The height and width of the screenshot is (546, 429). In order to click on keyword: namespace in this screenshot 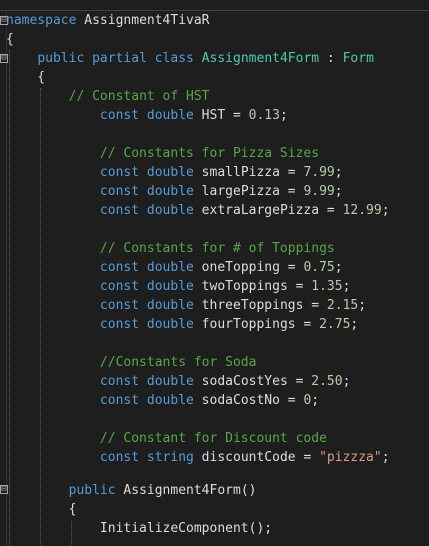, I will do `click(41, 20)`.